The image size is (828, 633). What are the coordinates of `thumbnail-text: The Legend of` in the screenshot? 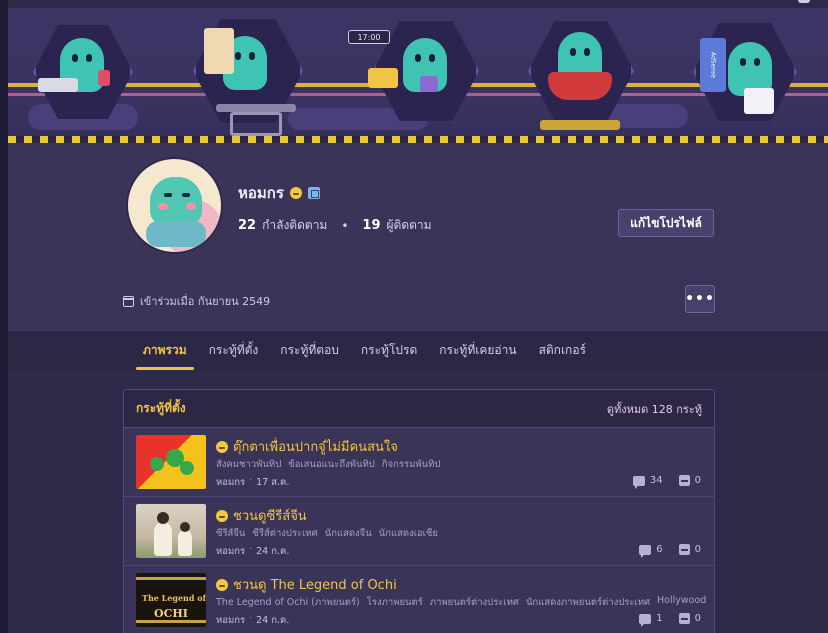 It's located at (174, 598).